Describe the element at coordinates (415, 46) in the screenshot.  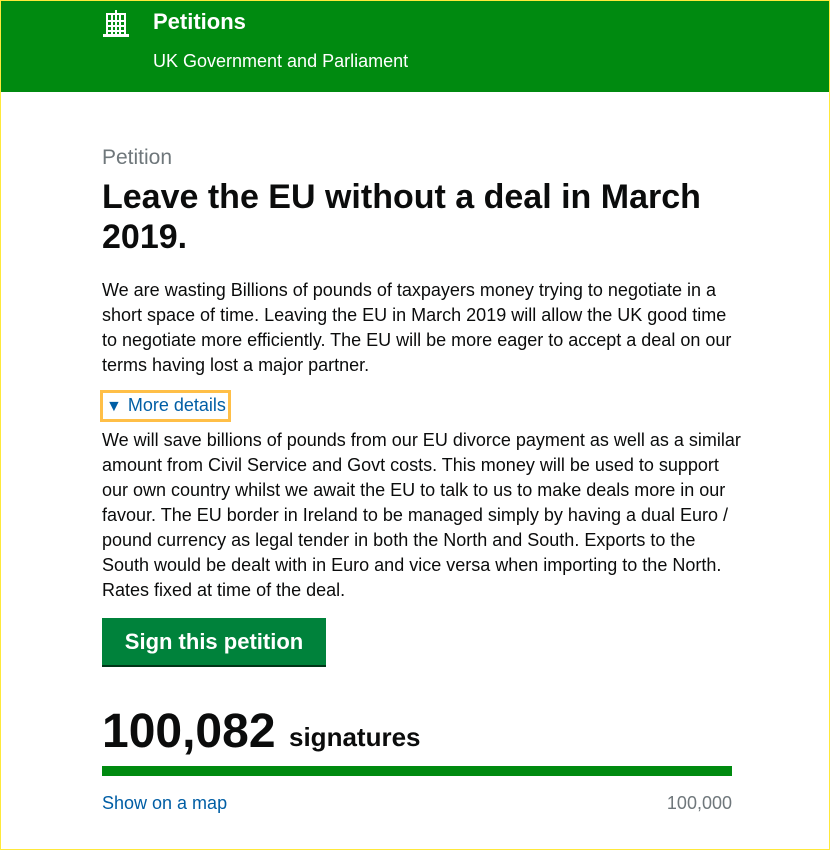
I see `site-header: Petitions UK Government and Parliament` at that location.